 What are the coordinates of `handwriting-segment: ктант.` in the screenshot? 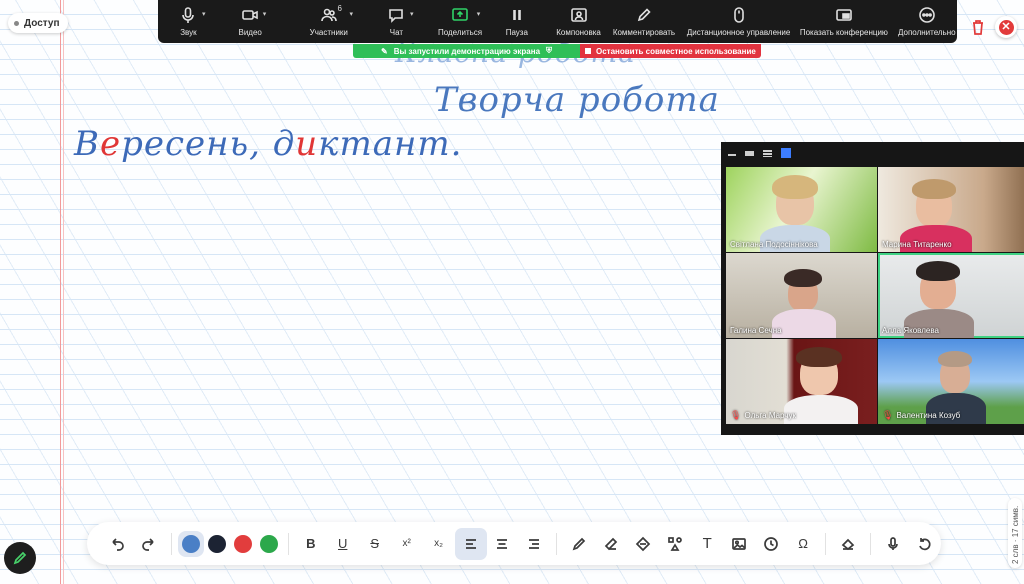 It's located at (390, 144).